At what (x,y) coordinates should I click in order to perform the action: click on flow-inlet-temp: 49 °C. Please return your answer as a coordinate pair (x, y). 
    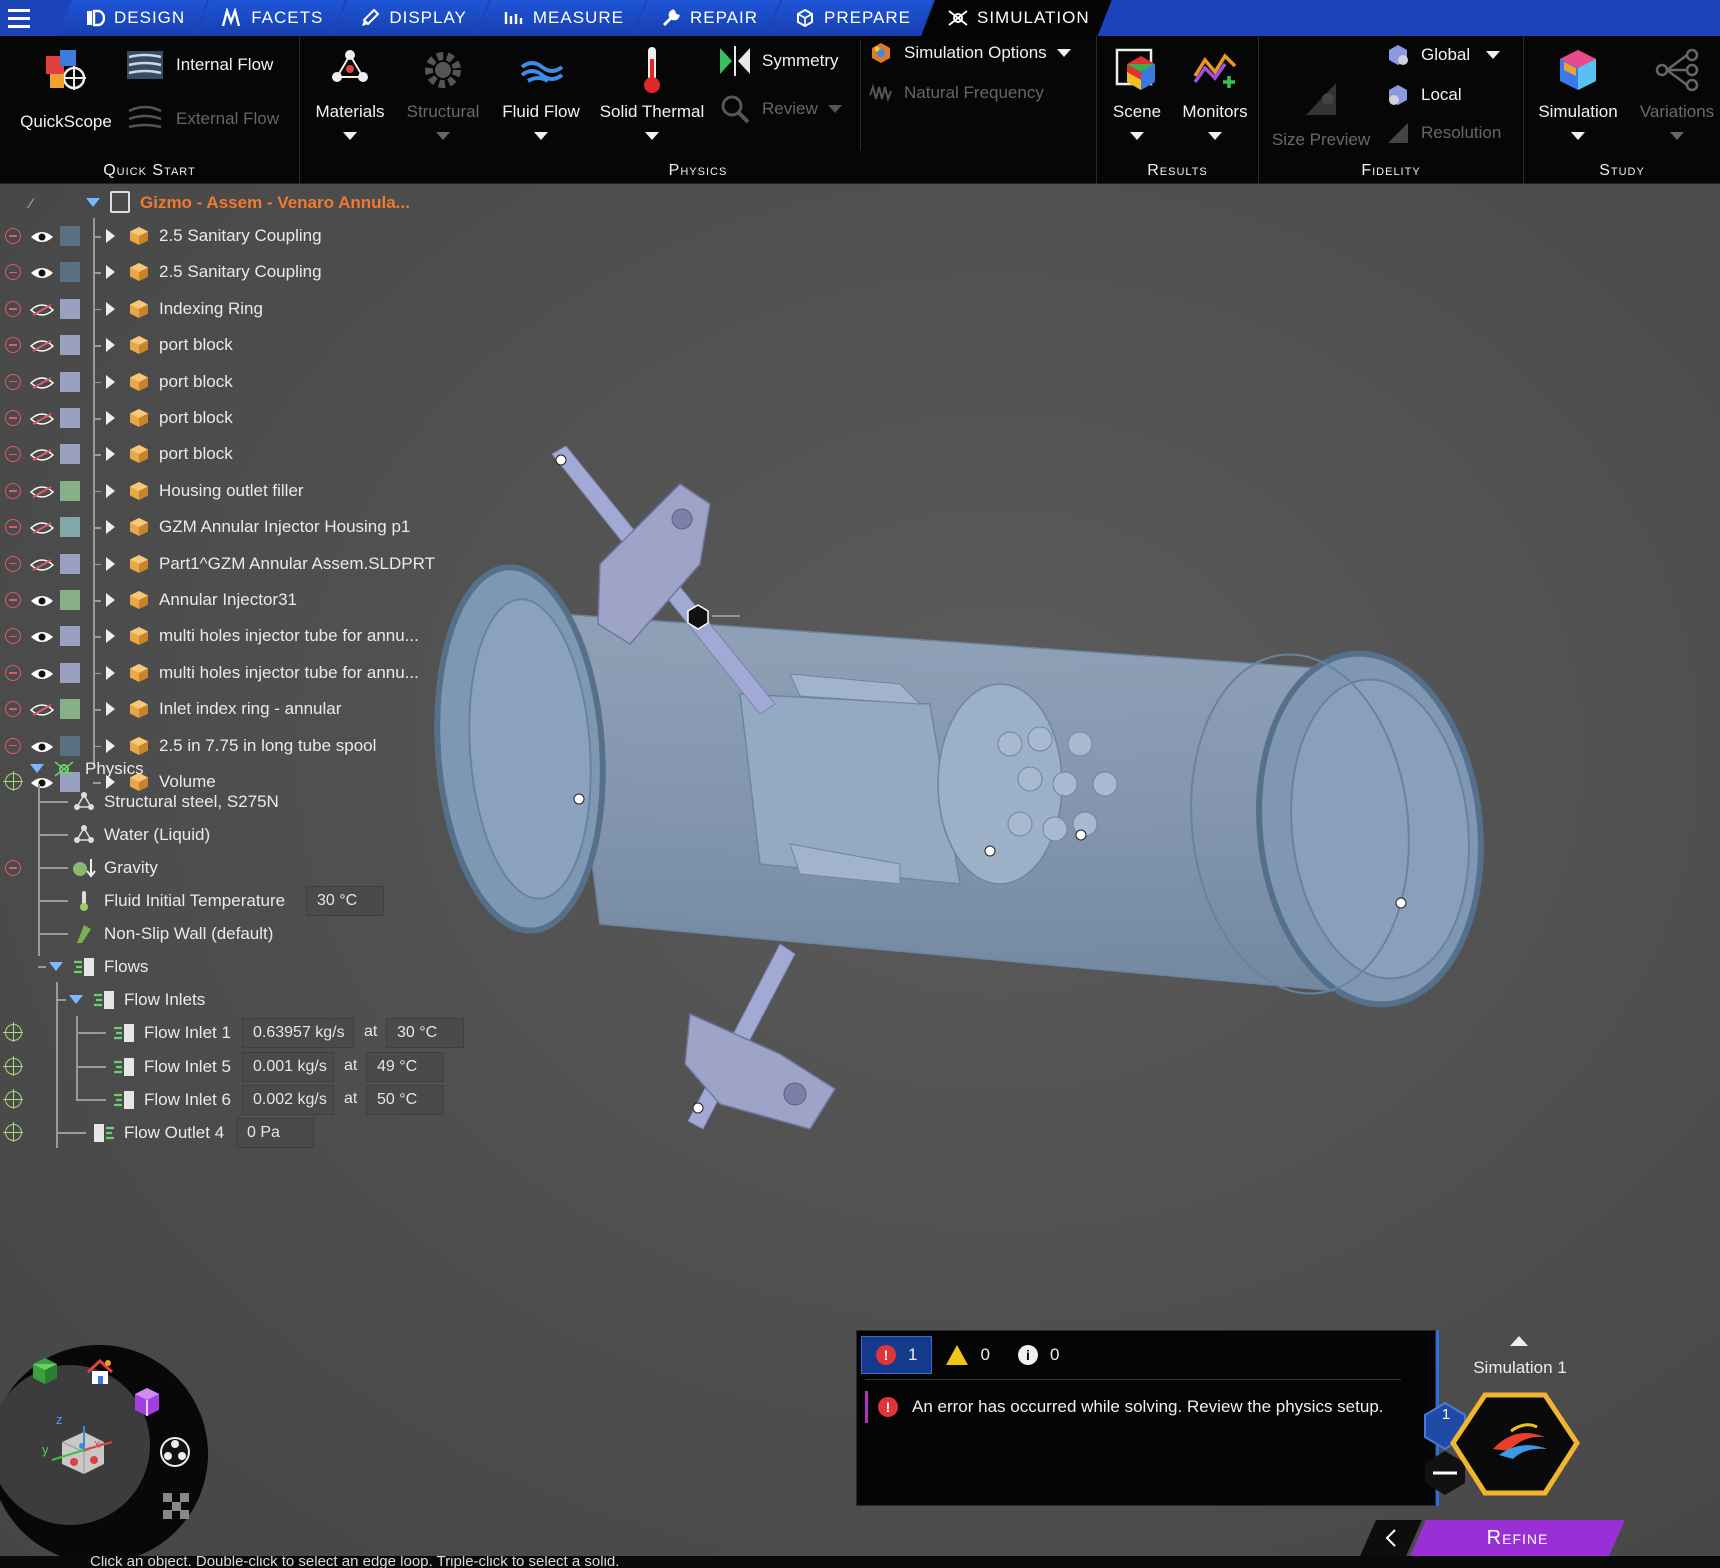
    Looking at the image, I should click on (405, 1067).